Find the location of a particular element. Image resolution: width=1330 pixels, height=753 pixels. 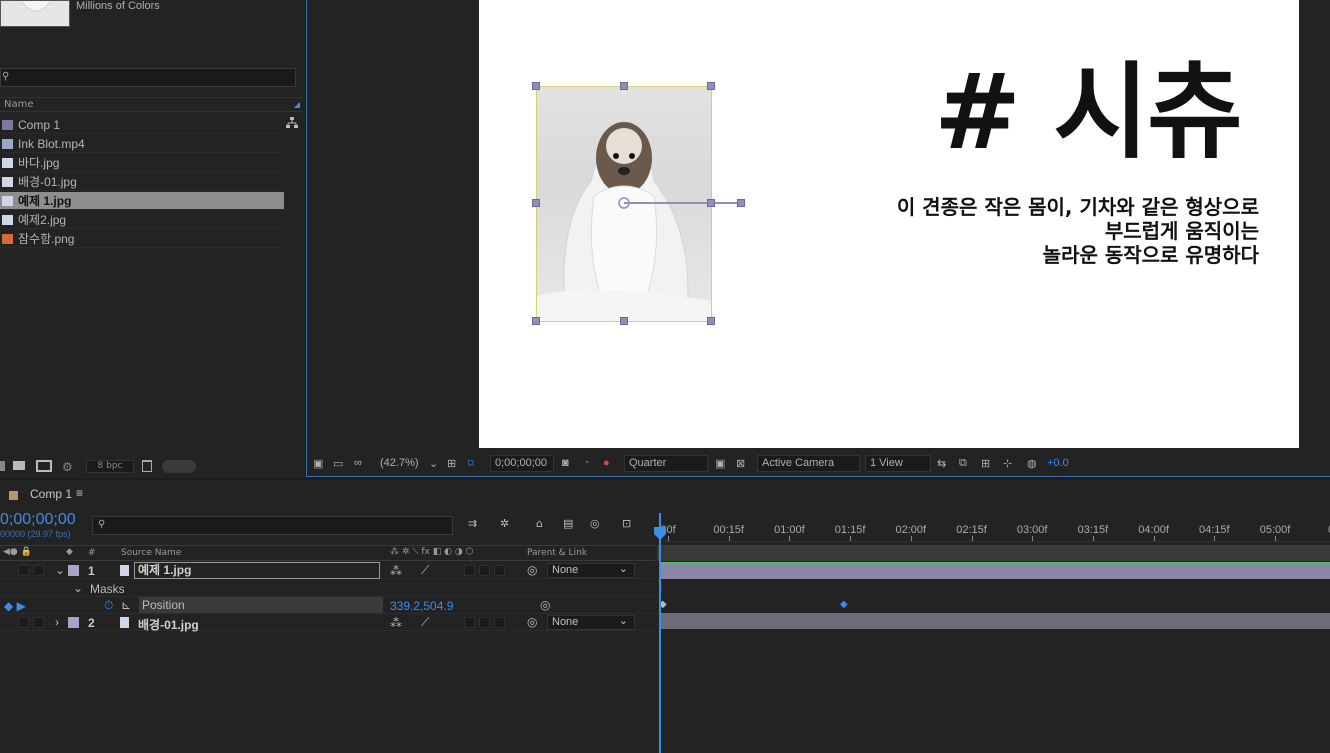

chevron-right-icon: › is located at coordinates (57, 622).